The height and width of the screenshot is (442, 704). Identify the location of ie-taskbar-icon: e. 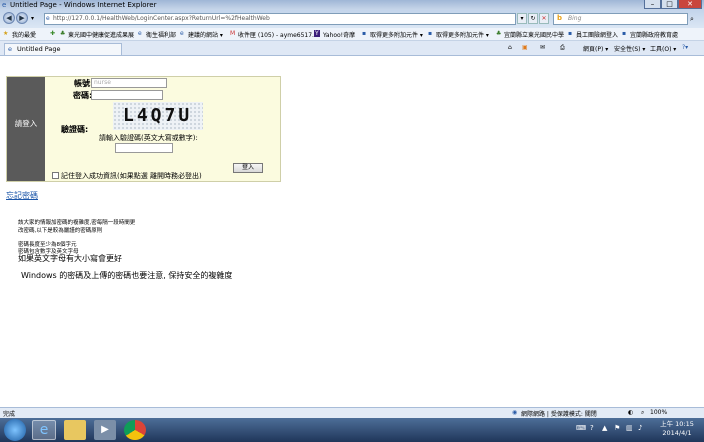
(44, 430).